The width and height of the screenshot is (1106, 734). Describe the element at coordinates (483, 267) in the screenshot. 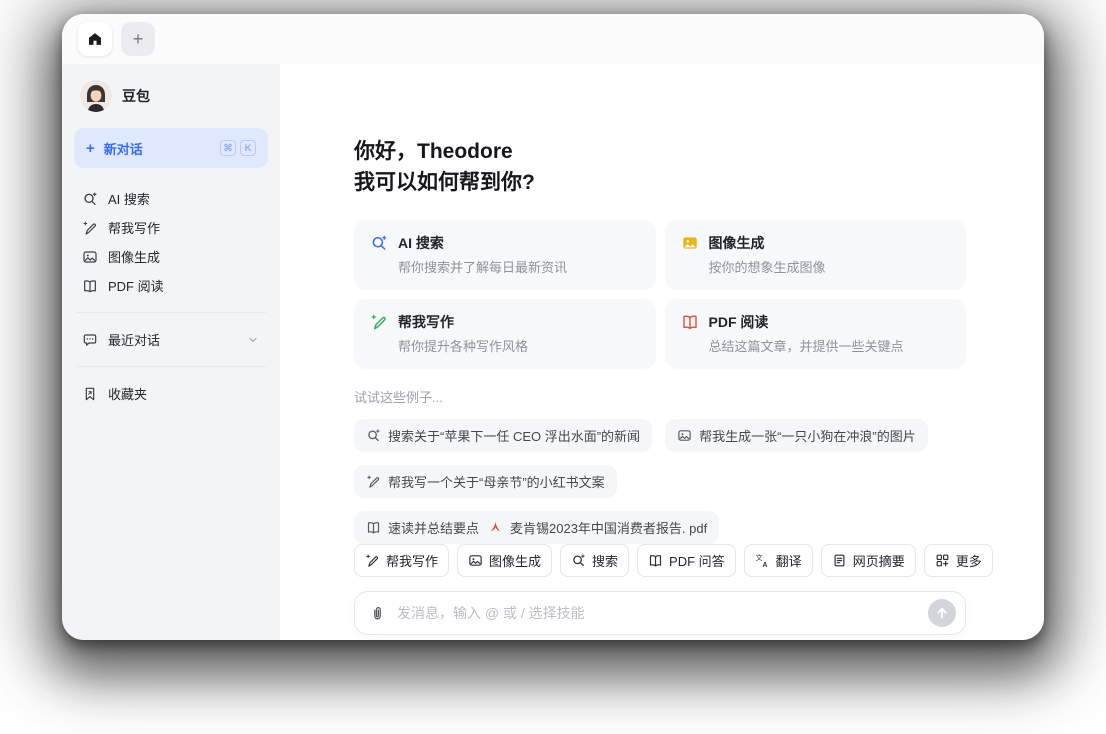

I see `card-subtitle: 帮你搜索并了解每日最新资讯` at that location.